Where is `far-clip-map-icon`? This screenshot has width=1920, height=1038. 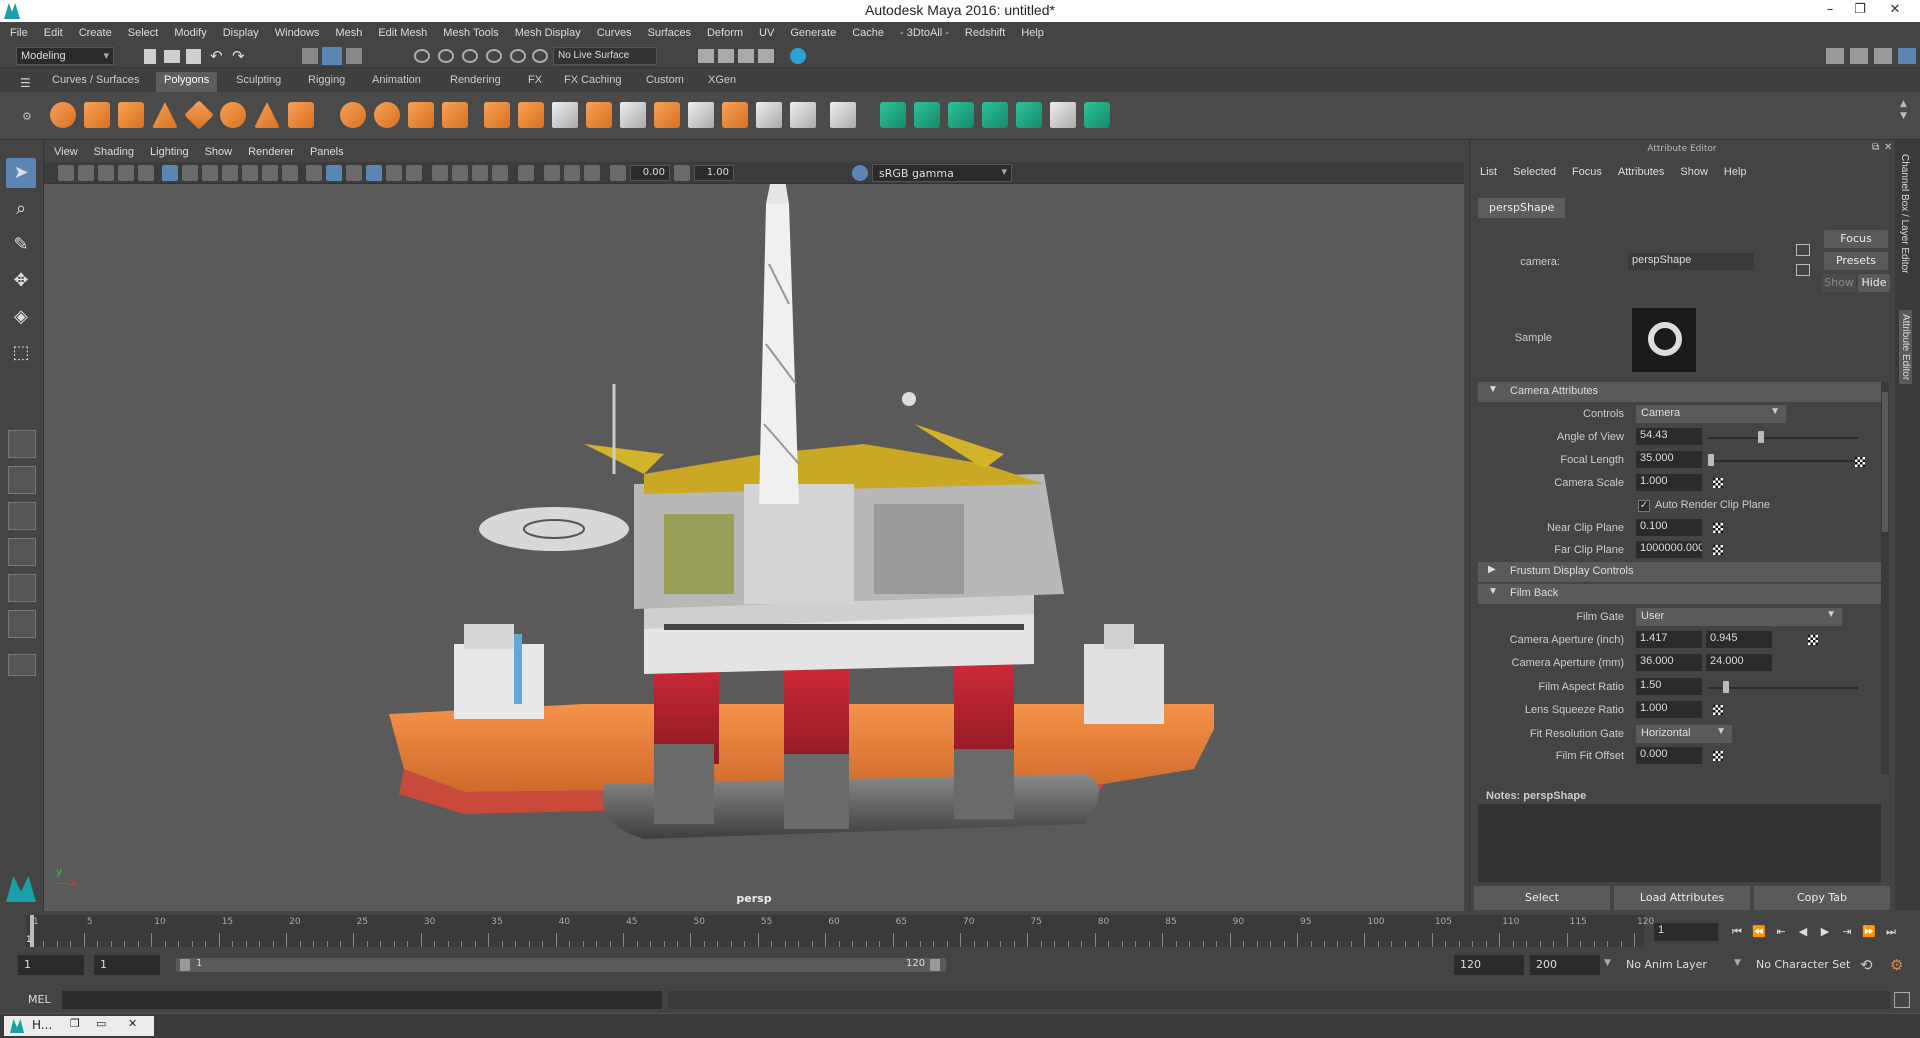
far-clip-map-icon is located at coordinates (1718, 550).